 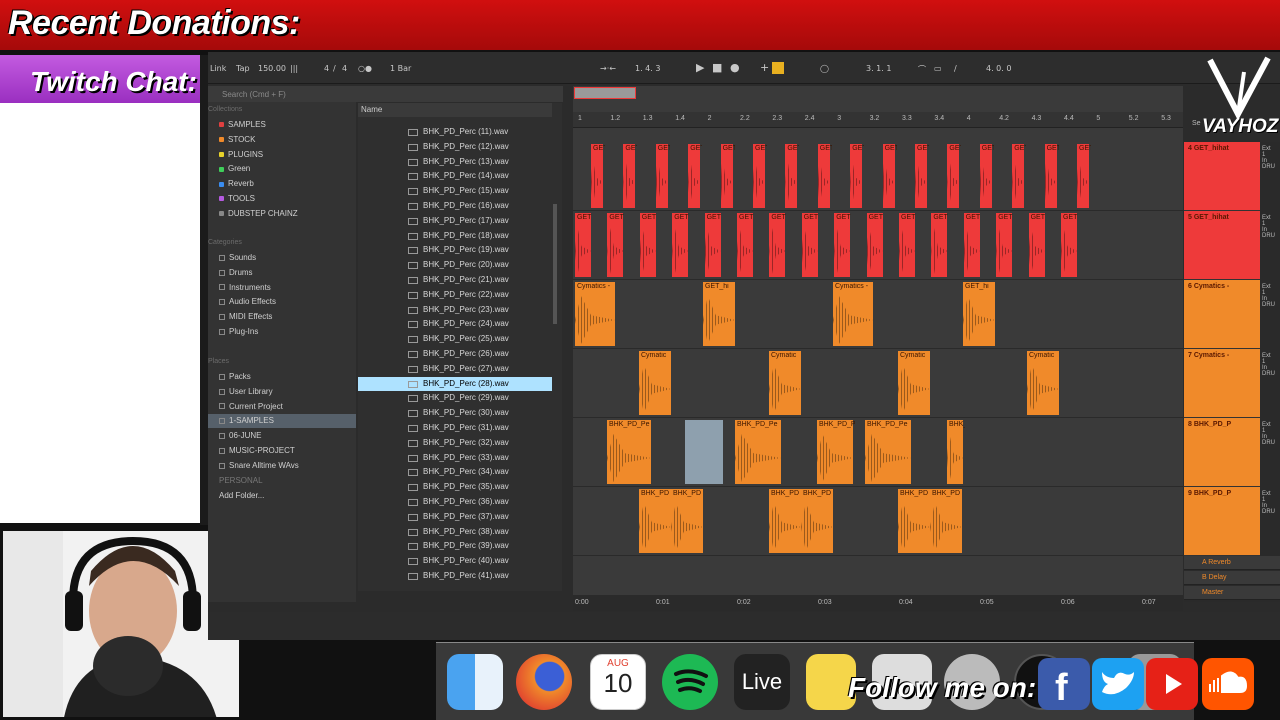 What do you see at coordinates (878, 314) in the screenshot?
I see `track-lane: Cymatics - GET_hi Cymatics - GET_hi` at bounding box center [878, 314].